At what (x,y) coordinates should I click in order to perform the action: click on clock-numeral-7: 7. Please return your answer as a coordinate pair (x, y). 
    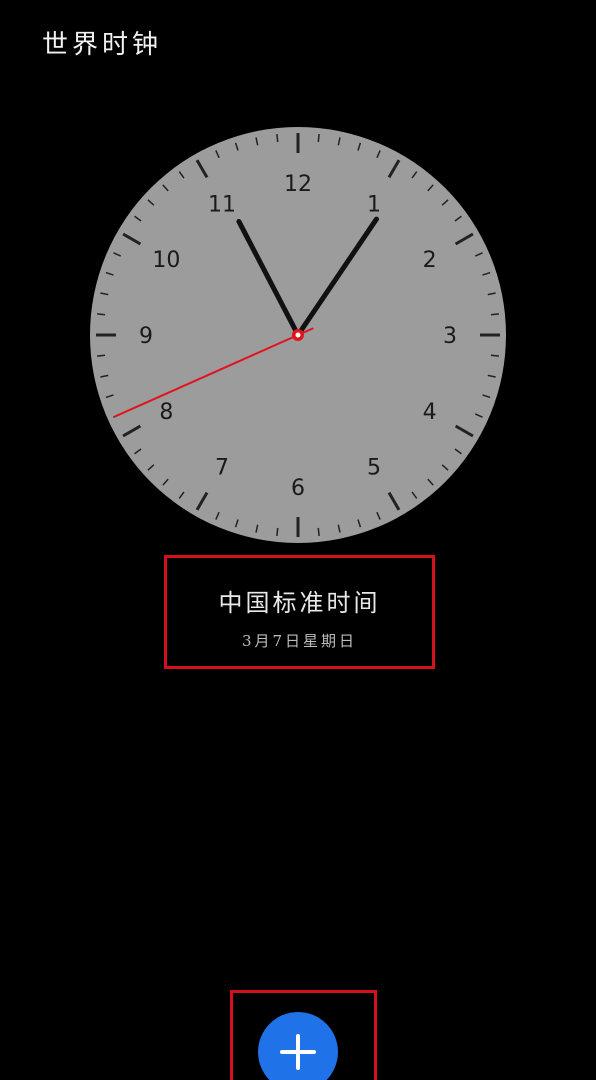
    Looking at the image, I should click on (222, 468).